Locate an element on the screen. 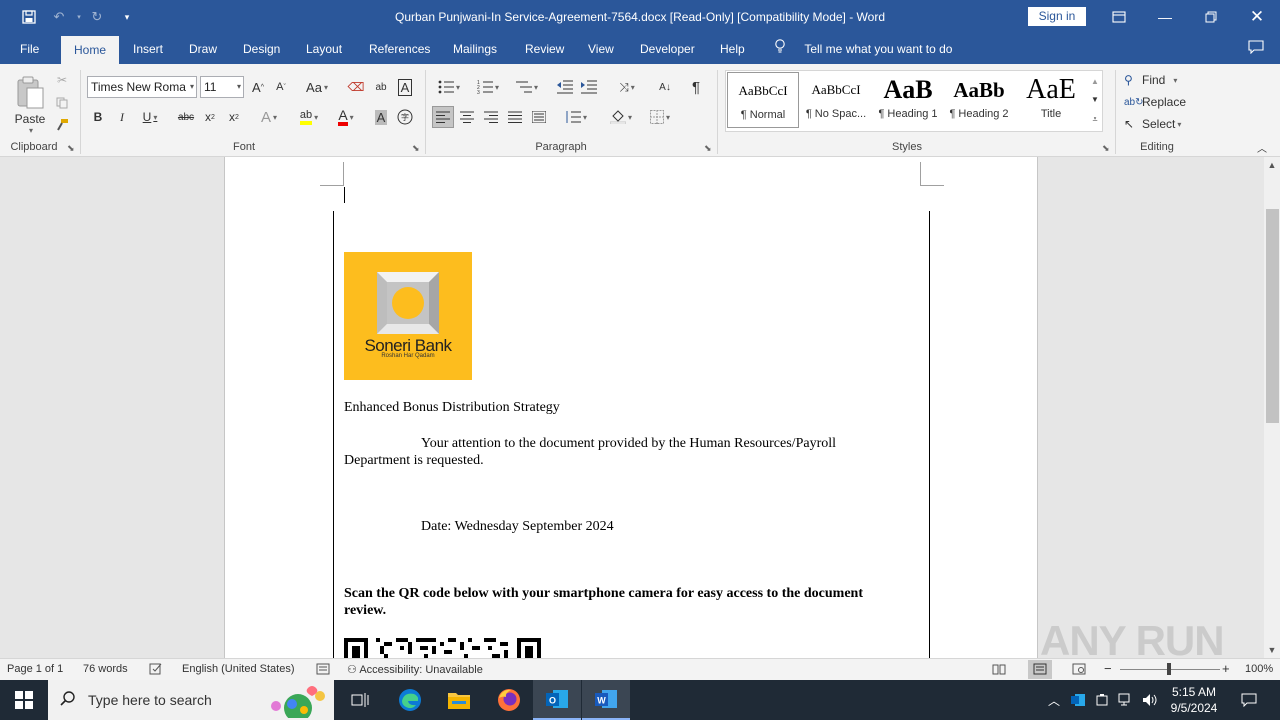  tab-help: Help is located at coordinates (732, 49).